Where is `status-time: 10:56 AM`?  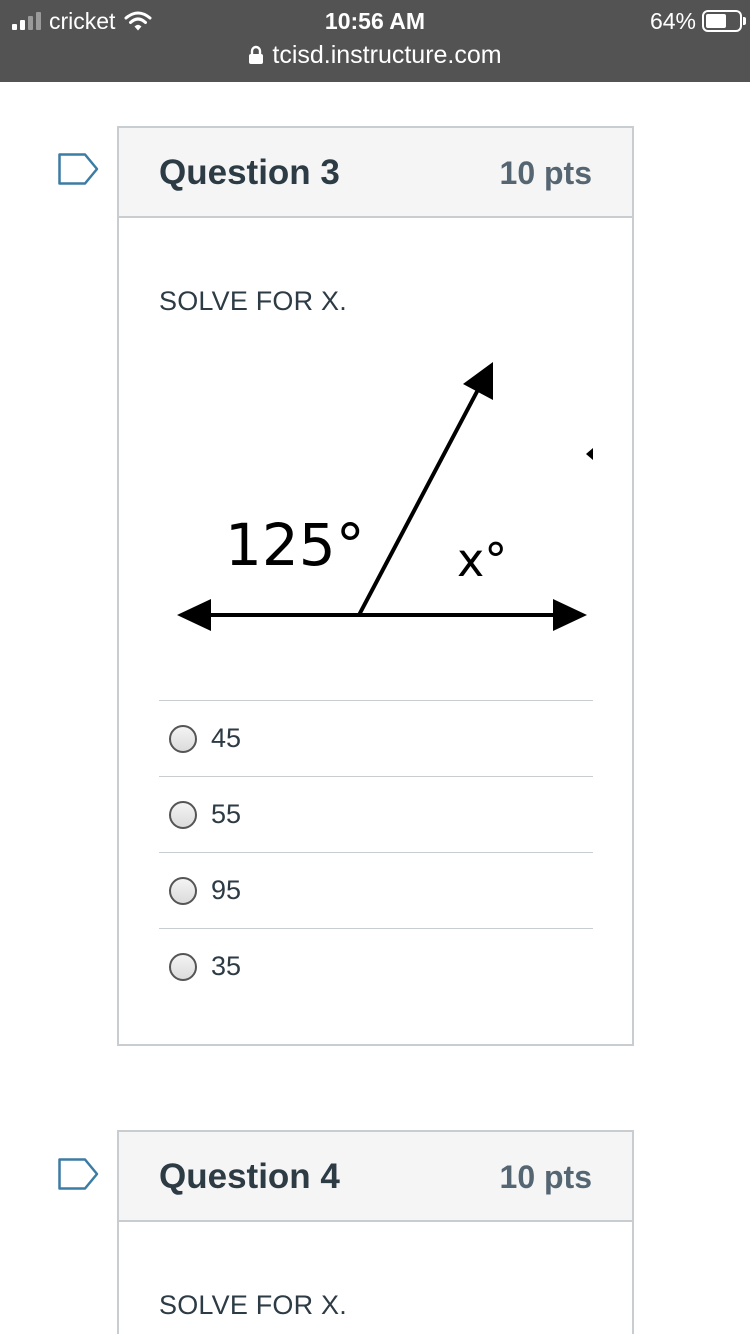 status-time: 10:56 AM is located at coordinates (375, 21).